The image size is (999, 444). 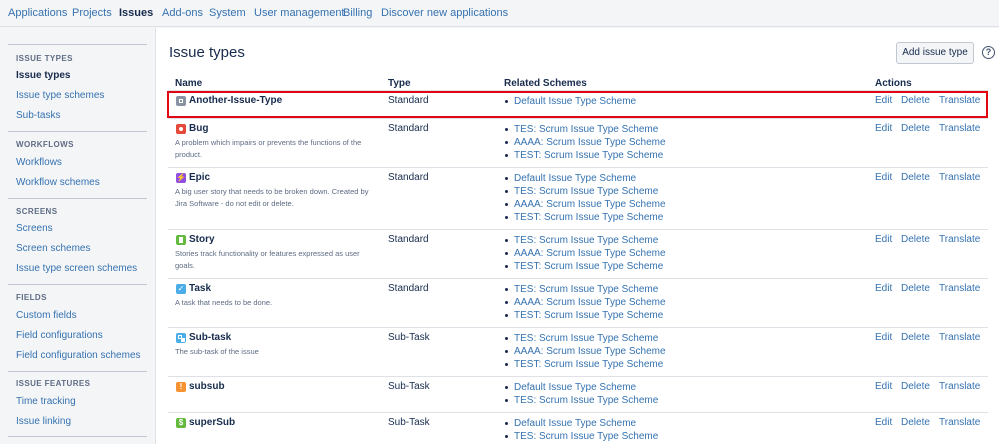 What do you see at coordinates (181, 338) in the screenshot?
I see `subtask-icon` at bounding box center [181, 338].